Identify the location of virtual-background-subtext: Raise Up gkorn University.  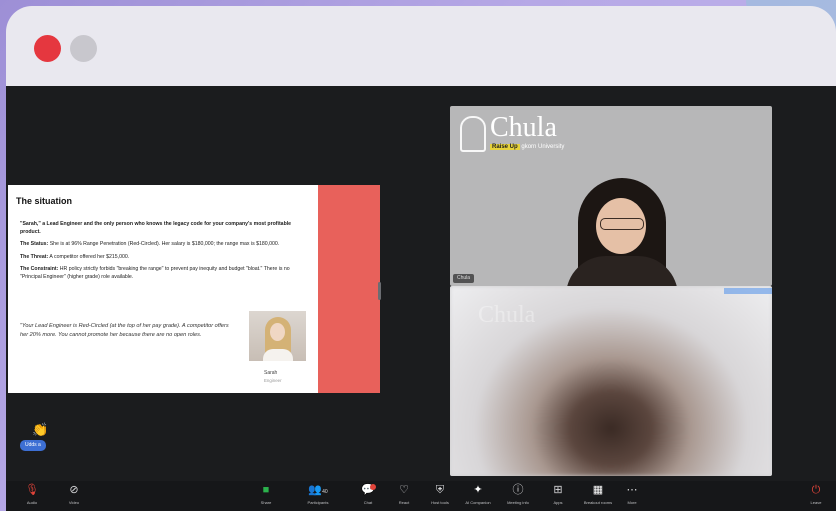
(527, 147).